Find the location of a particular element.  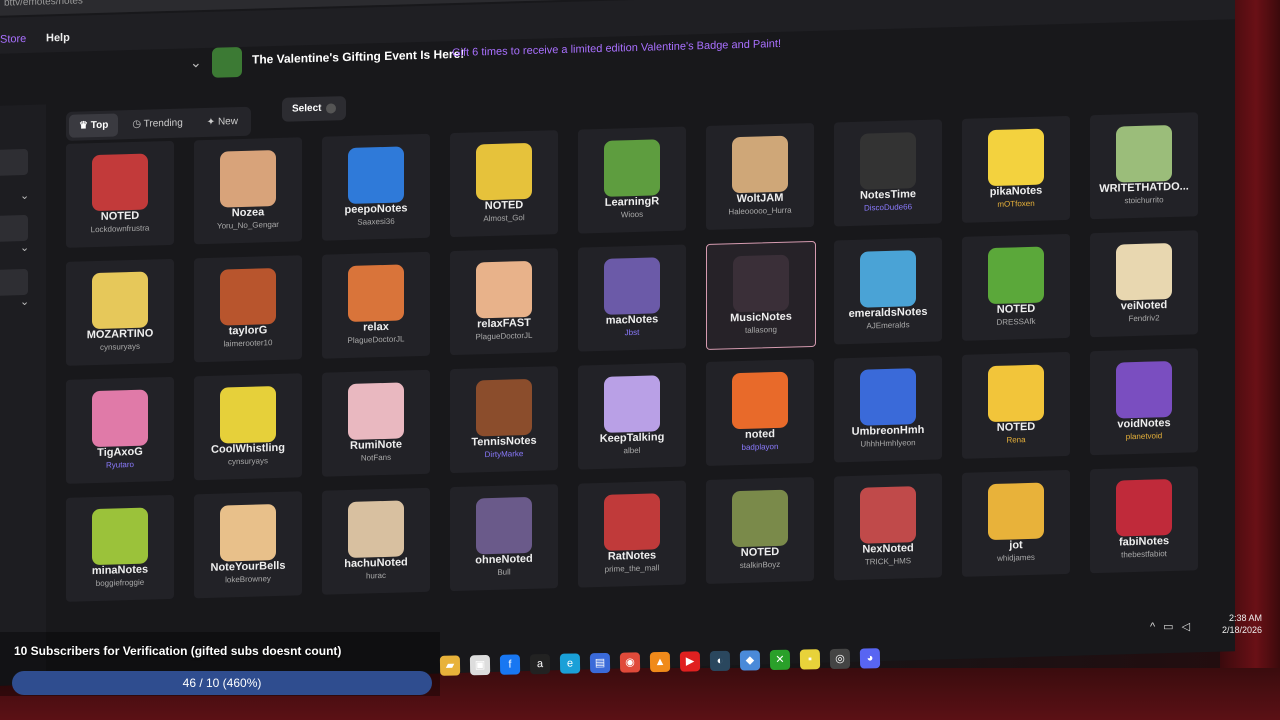

emote-author: AJEmeralds is located at coordinates (888, 325).